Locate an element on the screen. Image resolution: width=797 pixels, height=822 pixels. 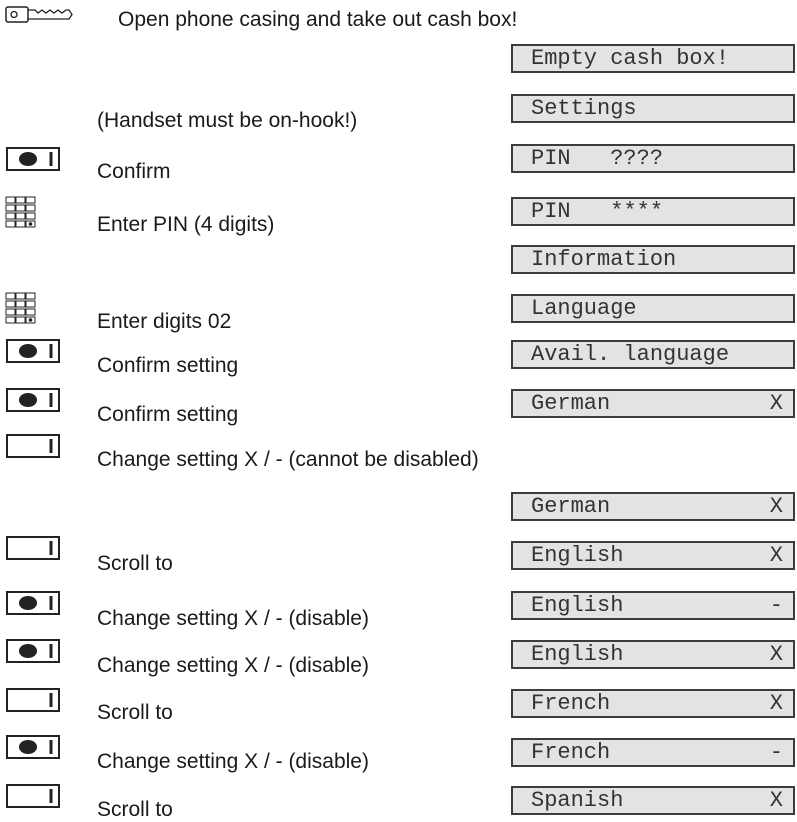
instruction-text: Confirm is located at coordinates (134, 171).